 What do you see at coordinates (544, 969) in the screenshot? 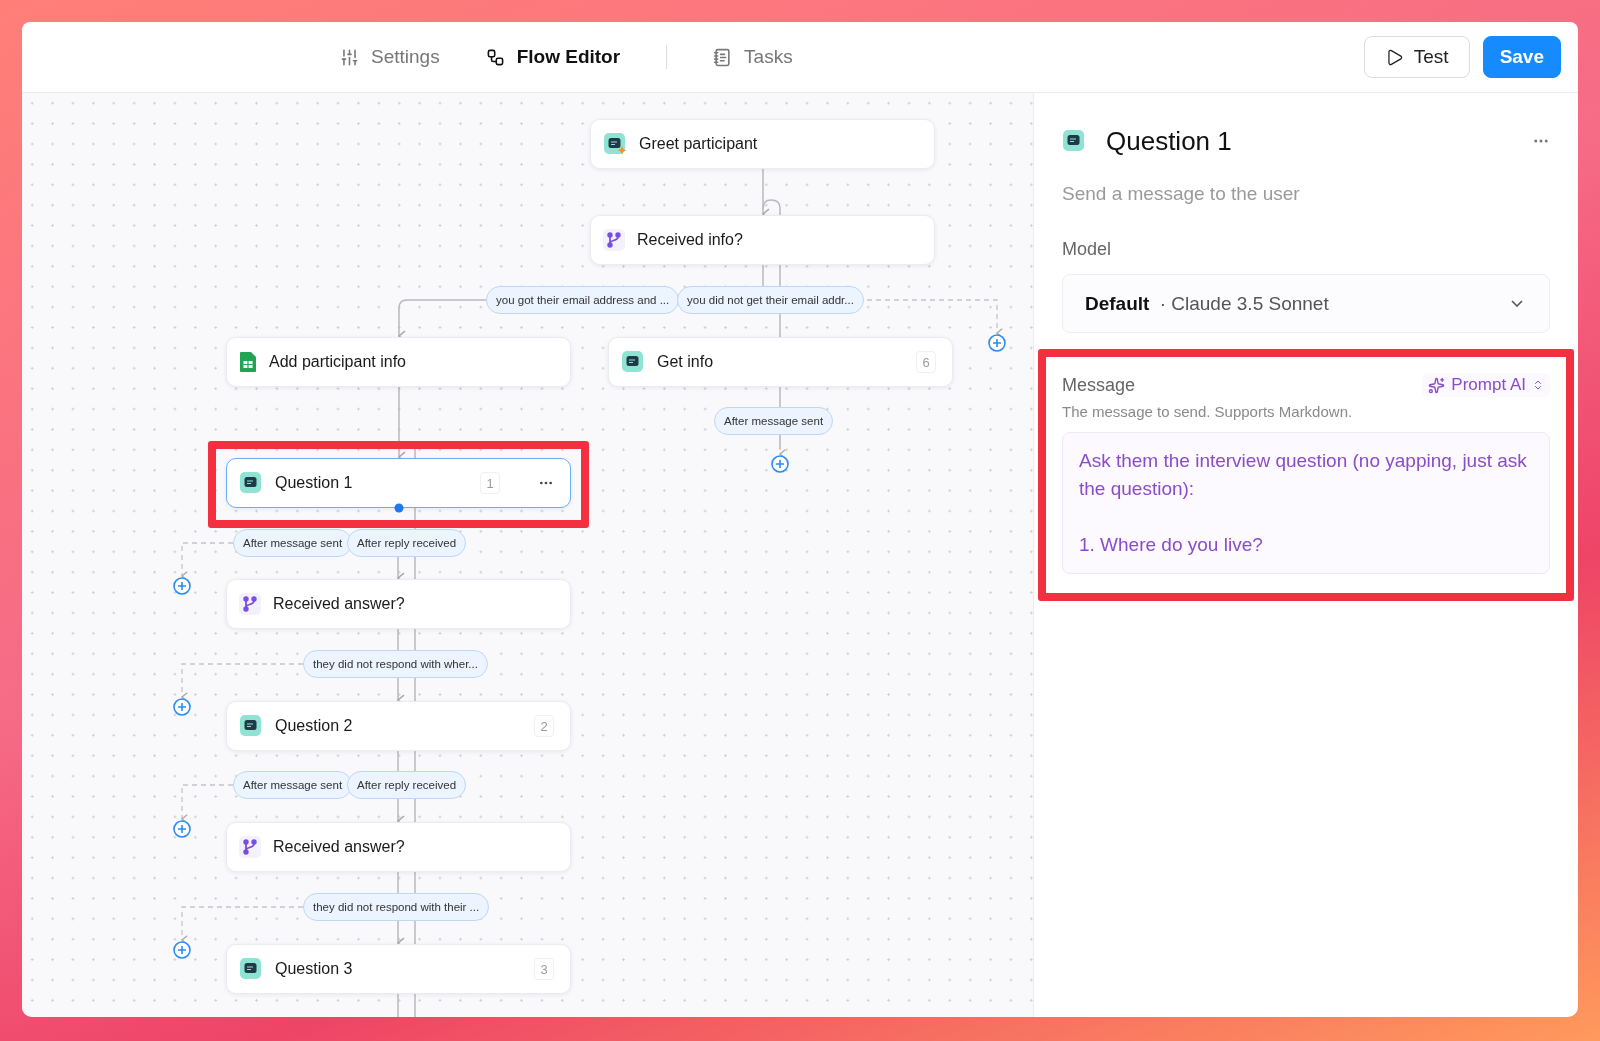
I see `step-number: 3` at bounding box center [544, 969].